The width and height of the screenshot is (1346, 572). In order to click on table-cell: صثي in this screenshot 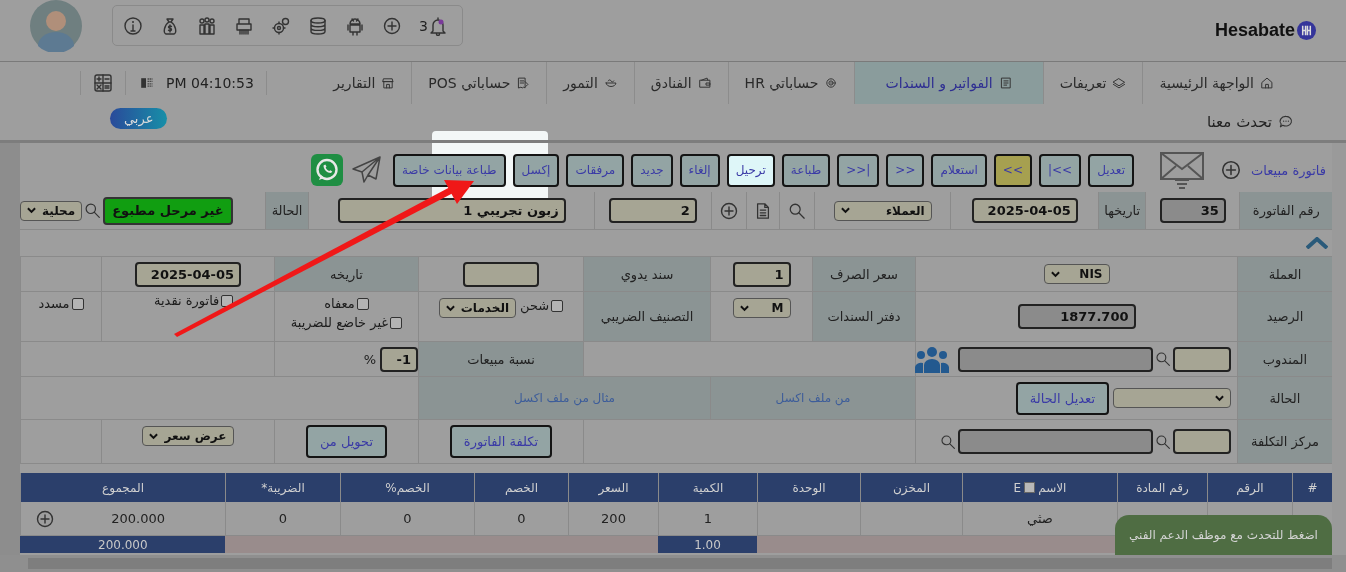, I will do `click(1040, 518)`.